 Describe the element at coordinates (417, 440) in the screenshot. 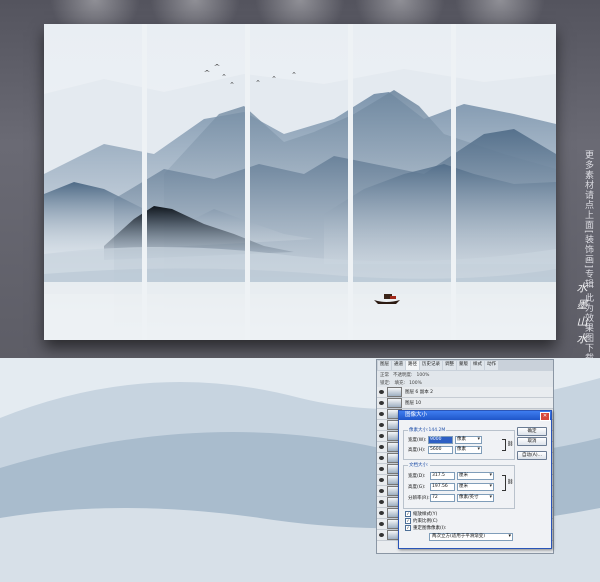

I see `width-label: 宽度(W):` at that location.